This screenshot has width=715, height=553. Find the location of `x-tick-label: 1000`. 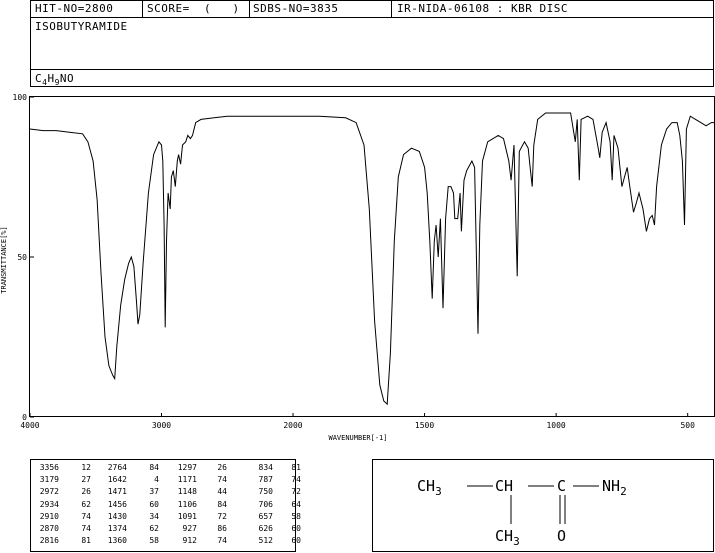

x-tick-label: 1000 is located at coordinates (555, 425).